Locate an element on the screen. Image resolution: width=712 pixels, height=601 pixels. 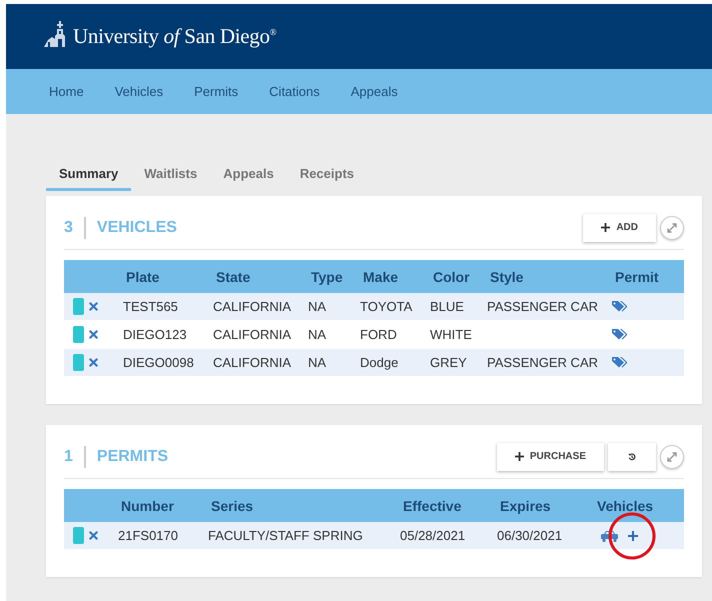
column-header: Effective is located at coordinates (443, 505).